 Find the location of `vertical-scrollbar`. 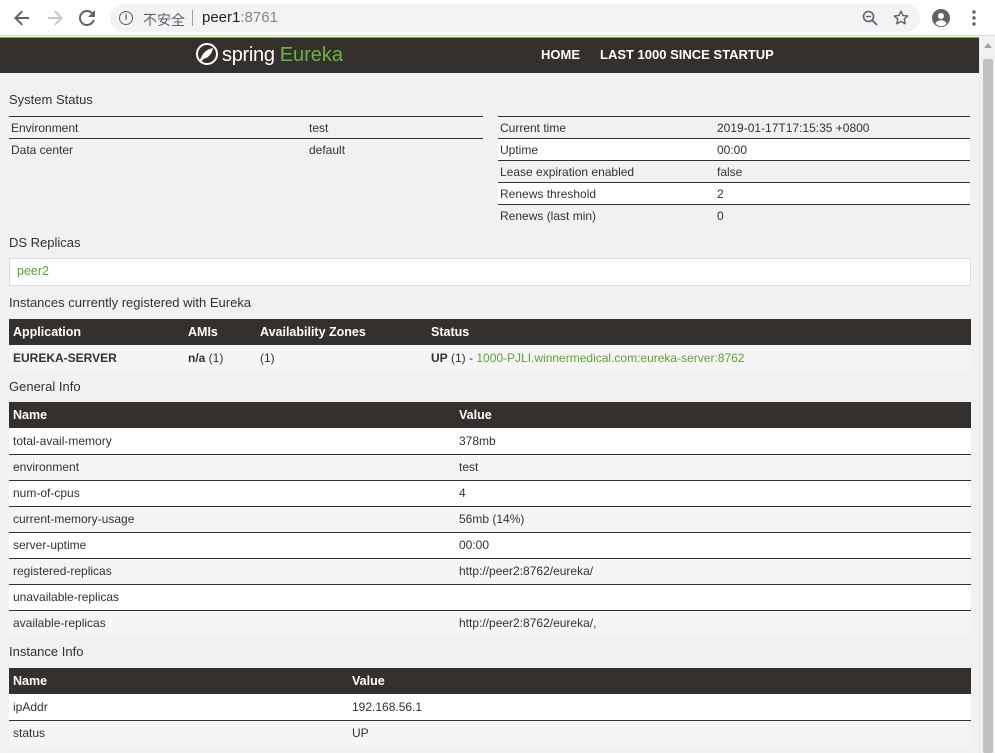

vertical-scrollbar is located at coordinates (987, 395).